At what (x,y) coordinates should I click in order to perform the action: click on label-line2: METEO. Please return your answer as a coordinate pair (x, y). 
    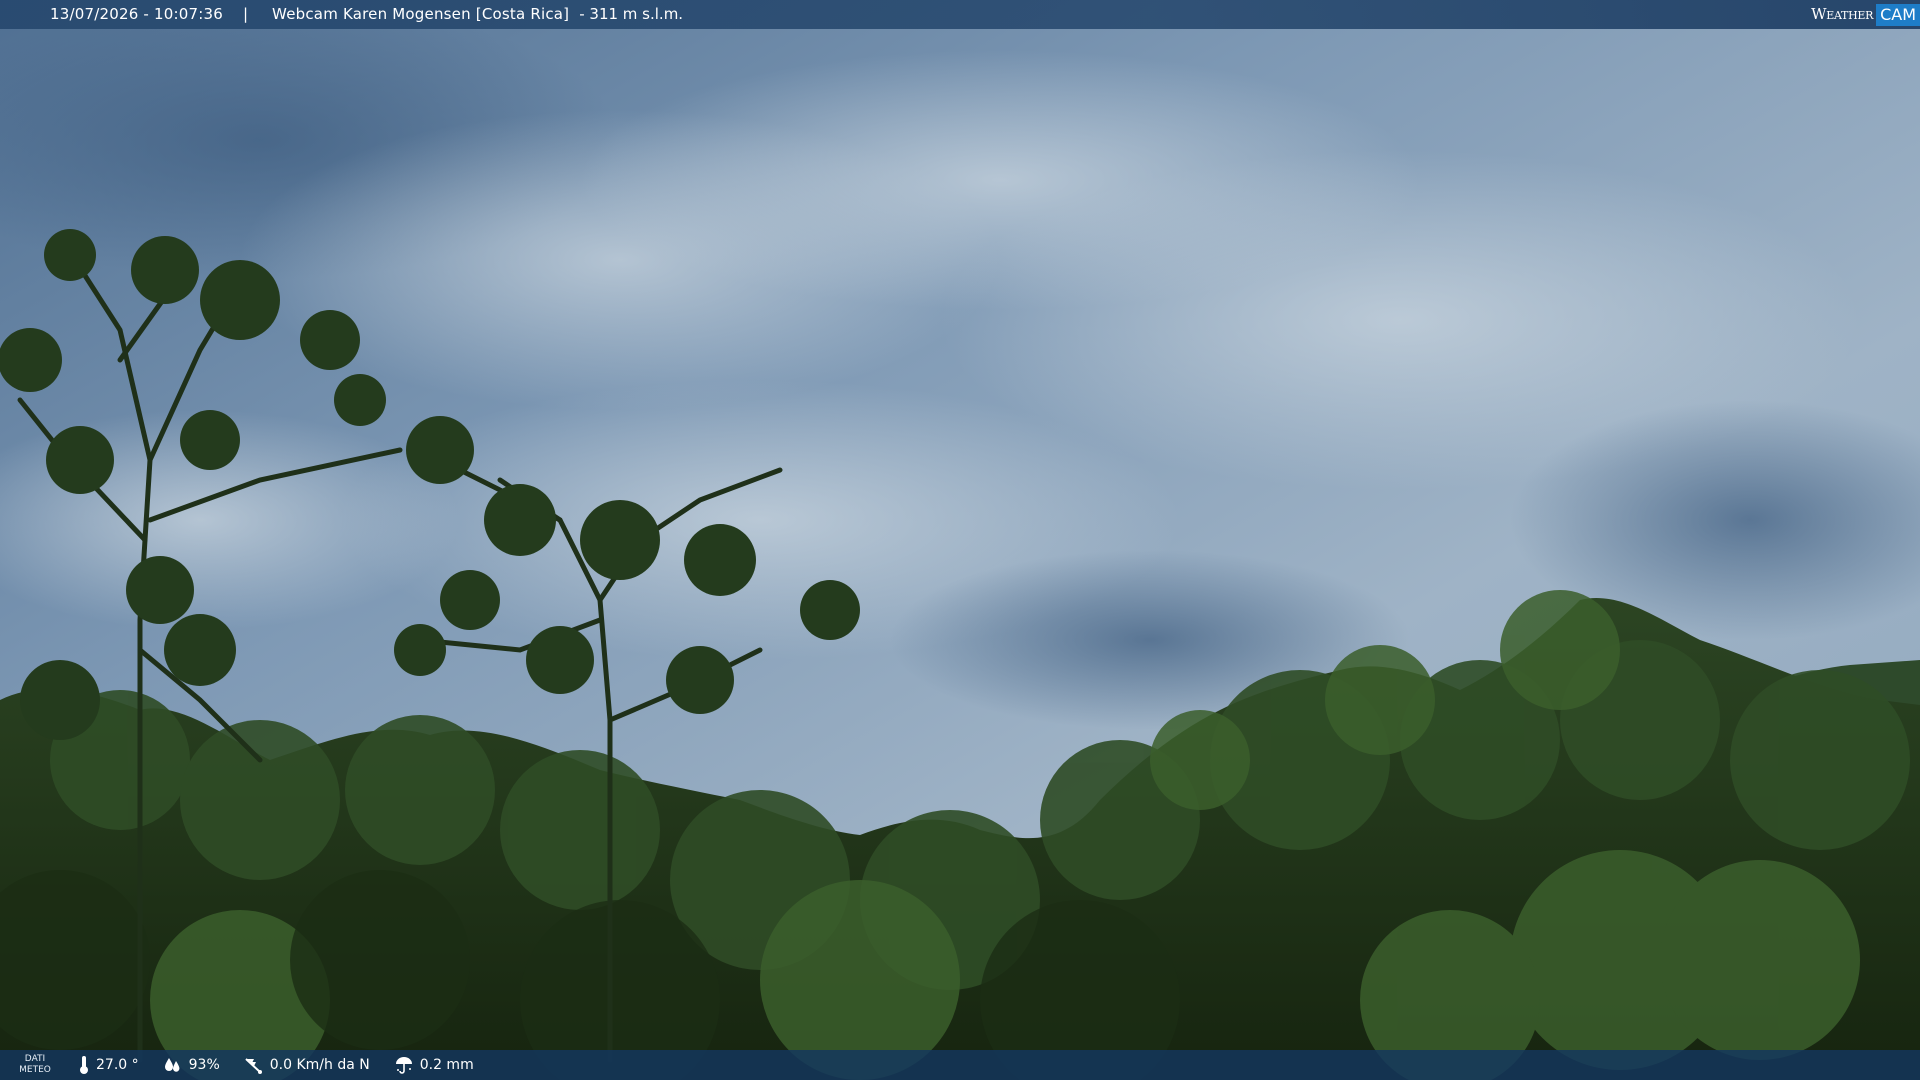
    Looking at the image, I should click on (35, 1070).